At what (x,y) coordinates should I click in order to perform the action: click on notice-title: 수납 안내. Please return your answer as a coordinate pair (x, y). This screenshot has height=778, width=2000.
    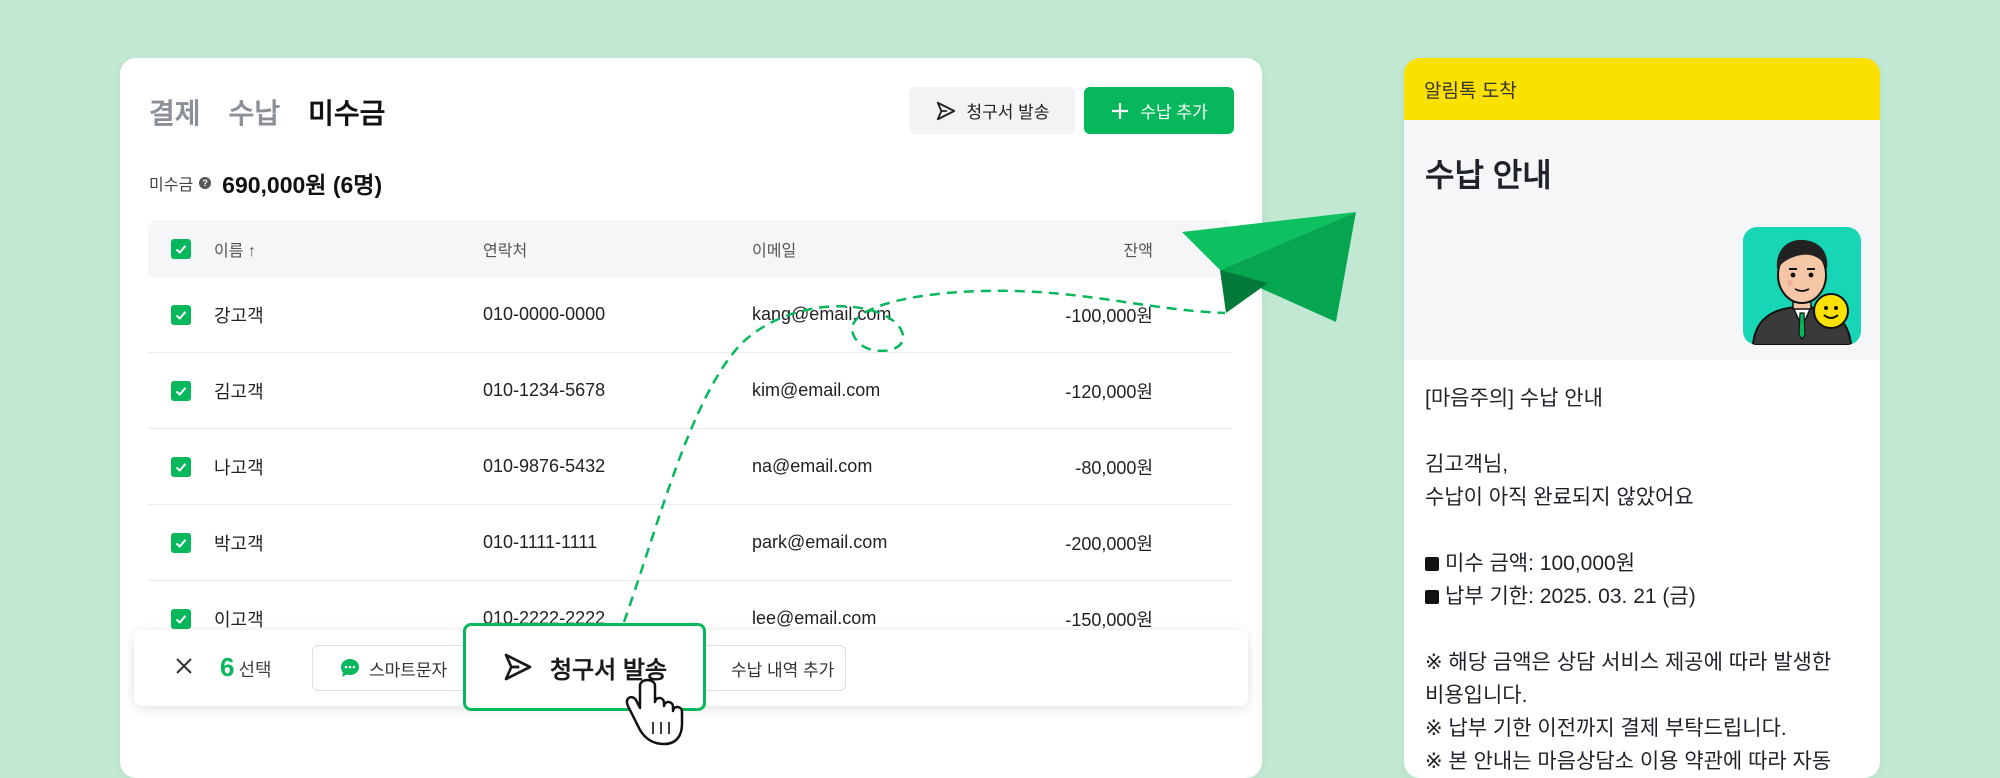
    Looking at the image, I should click on (1488, 175).